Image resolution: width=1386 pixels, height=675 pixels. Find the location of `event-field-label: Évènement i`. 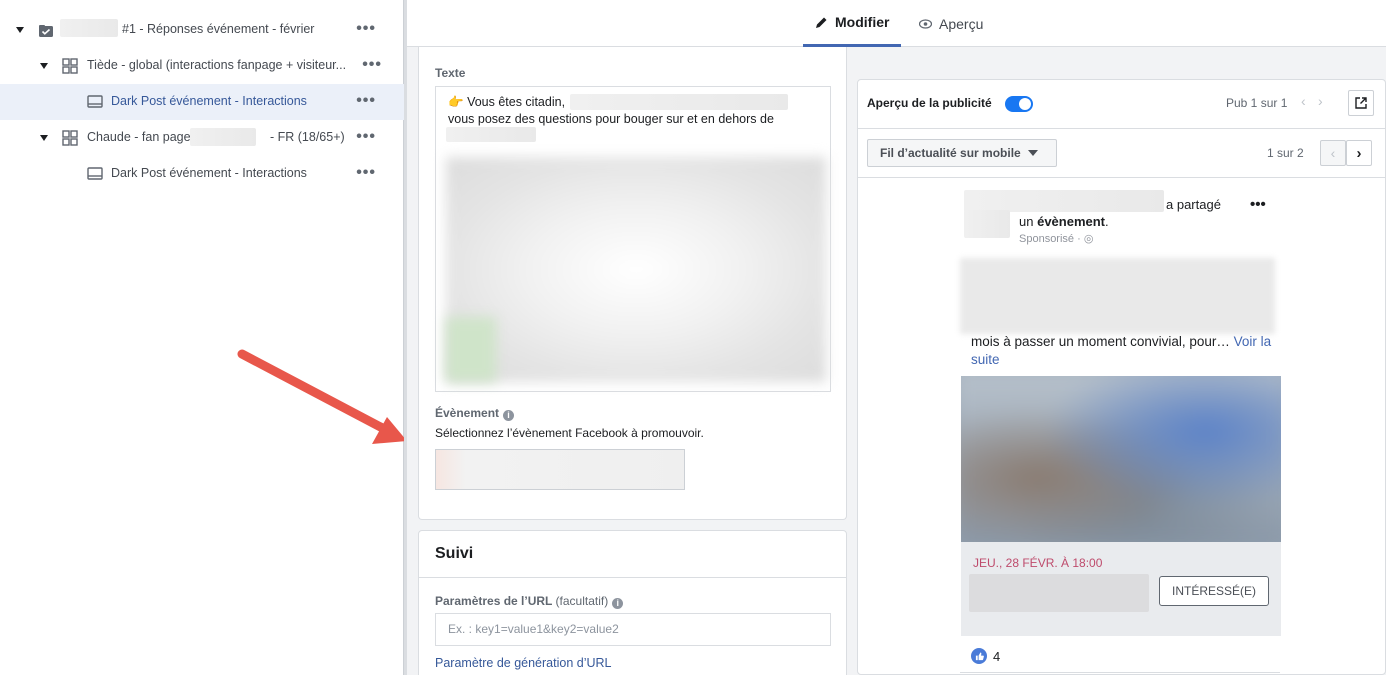

event-field-label: Évènement i is located at coordinates (475, 413).